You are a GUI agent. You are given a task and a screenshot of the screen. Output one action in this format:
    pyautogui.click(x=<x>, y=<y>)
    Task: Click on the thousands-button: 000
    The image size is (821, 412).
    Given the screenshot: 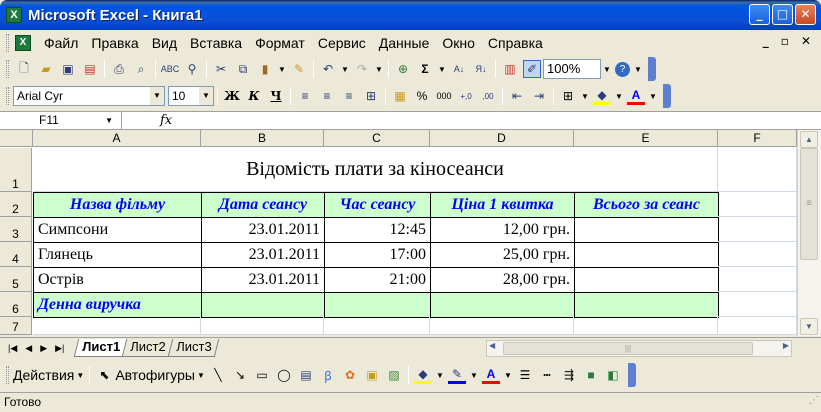 What is the action you would take?
    pyautogui.click(x=444, y=96)
    